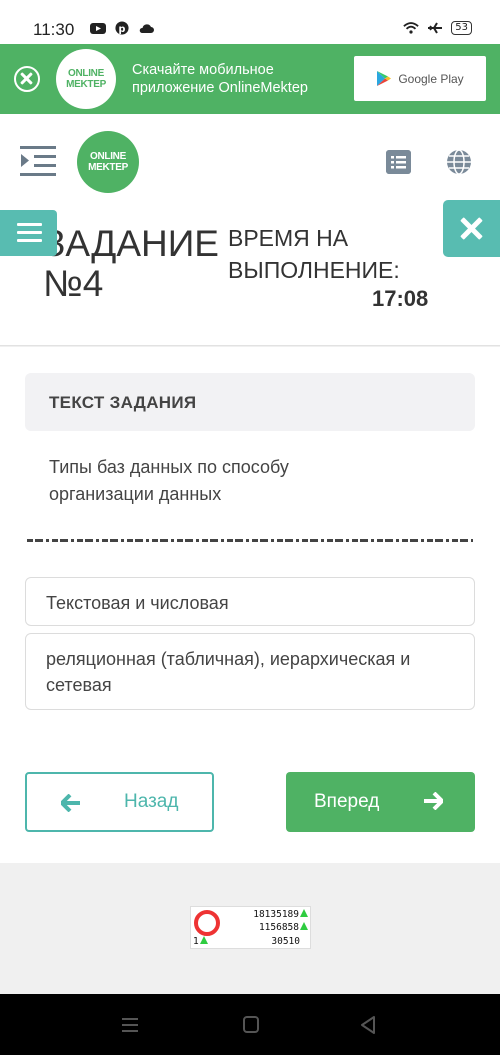 This screenshot has height=1055, width=500. I want to click on home-icon, so click(251, 1024).